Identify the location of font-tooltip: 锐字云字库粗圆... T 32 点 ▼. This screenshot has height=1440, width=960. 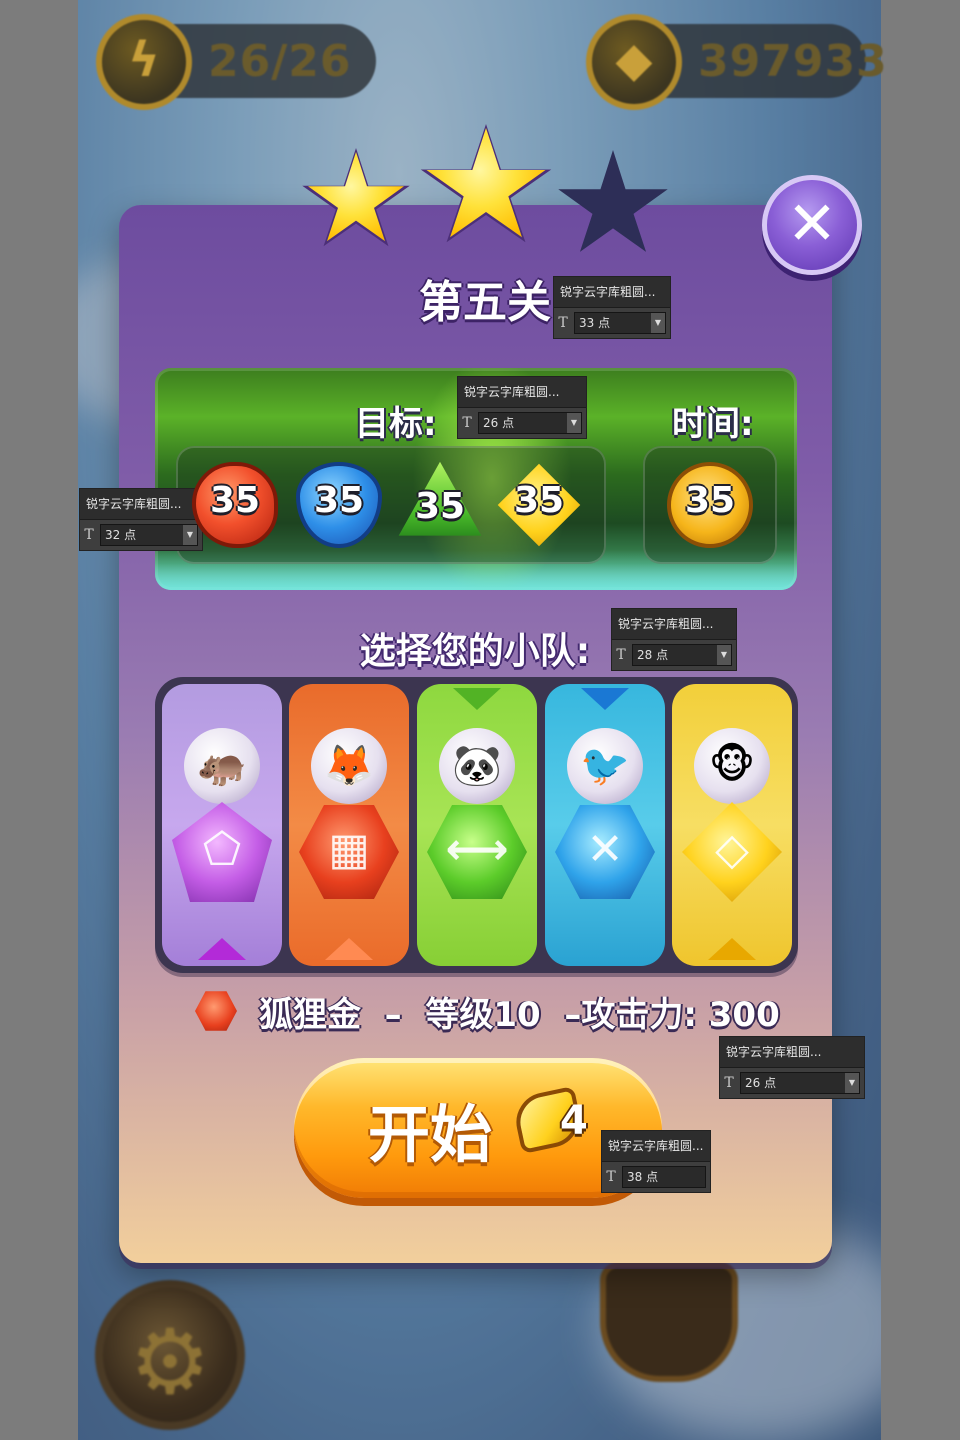
(141, 519).